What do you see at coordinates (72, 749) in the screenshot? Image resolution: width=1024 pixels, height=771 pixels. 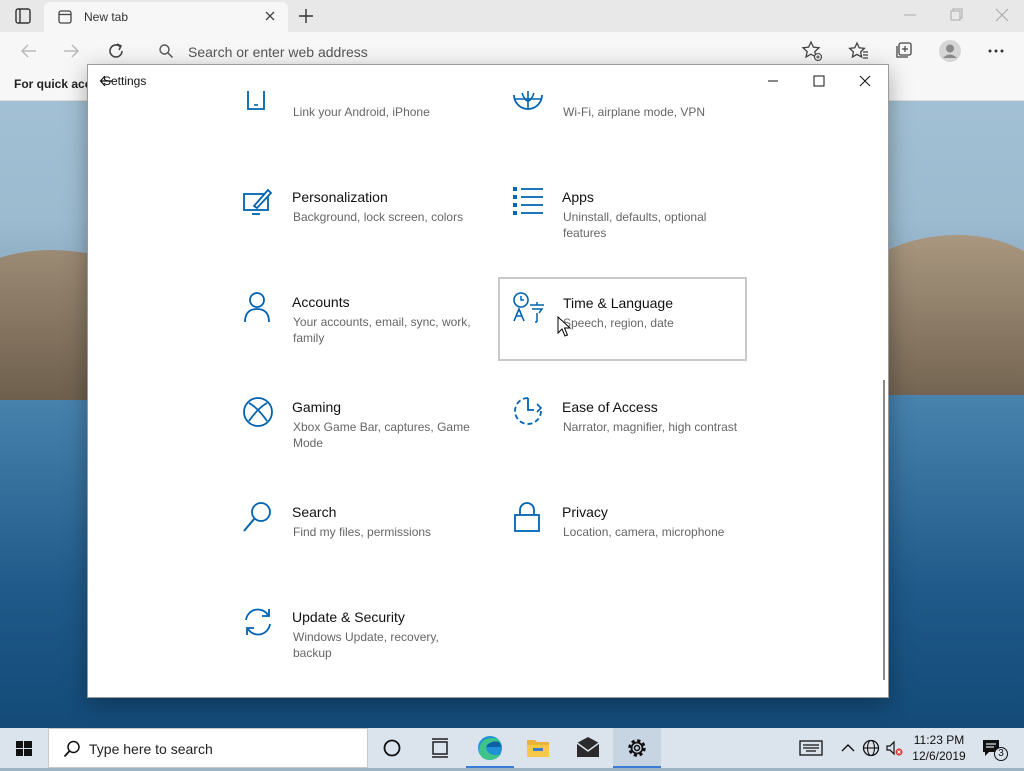 I see `taskbar-search-icon` at bounding box center [72, 749].